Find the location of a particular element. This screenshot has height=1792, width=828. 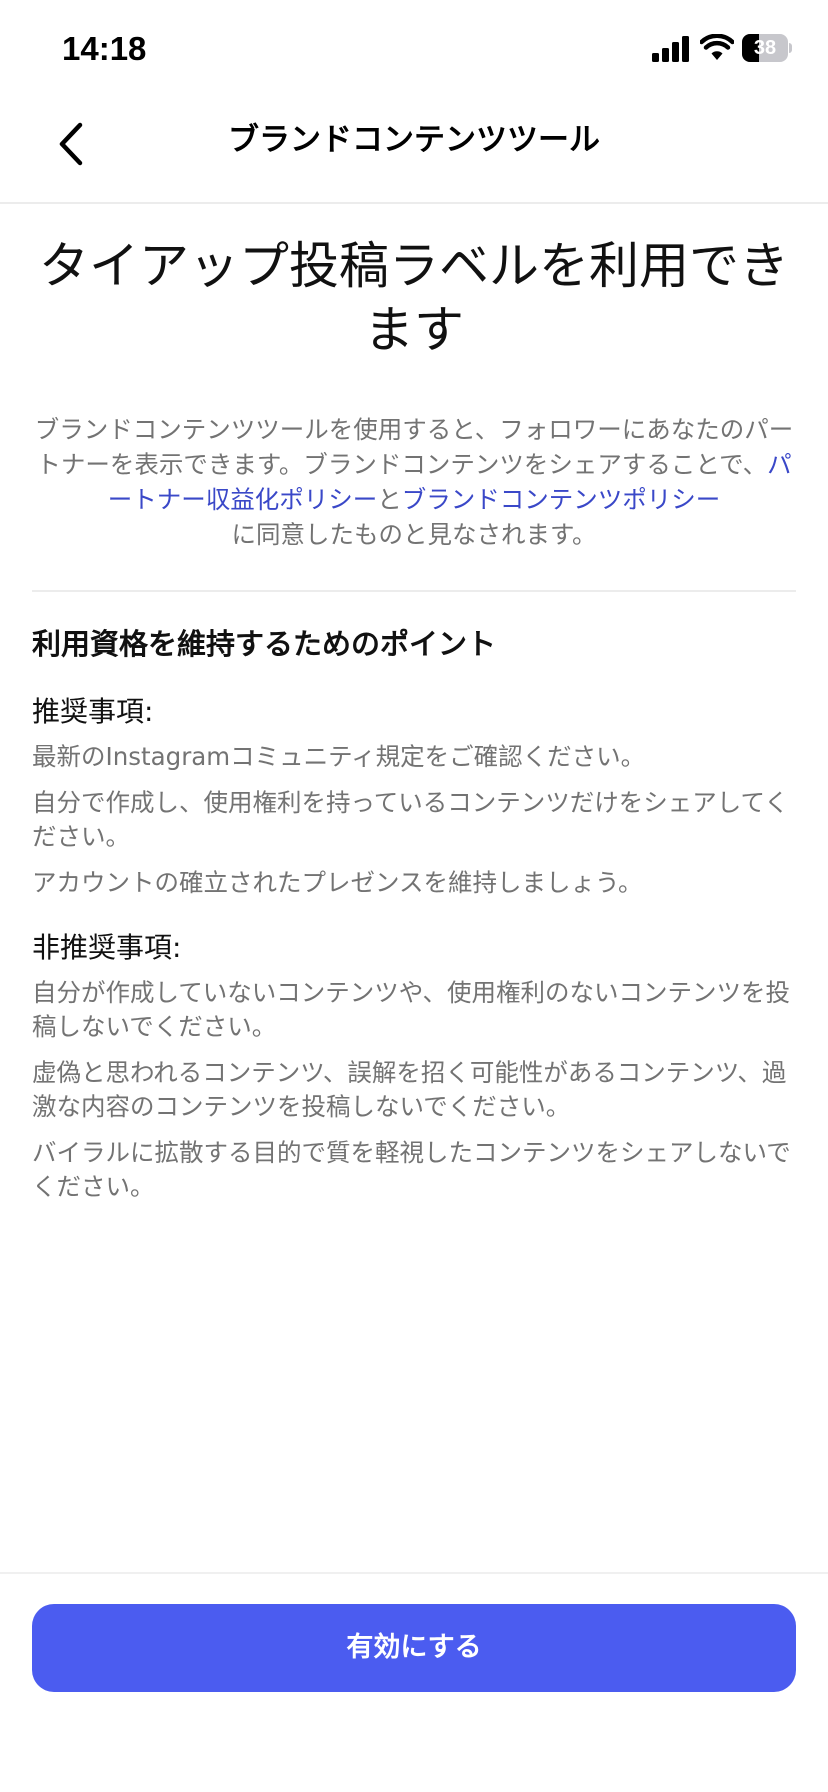

signal-icon is located at coordinates (670, 49).